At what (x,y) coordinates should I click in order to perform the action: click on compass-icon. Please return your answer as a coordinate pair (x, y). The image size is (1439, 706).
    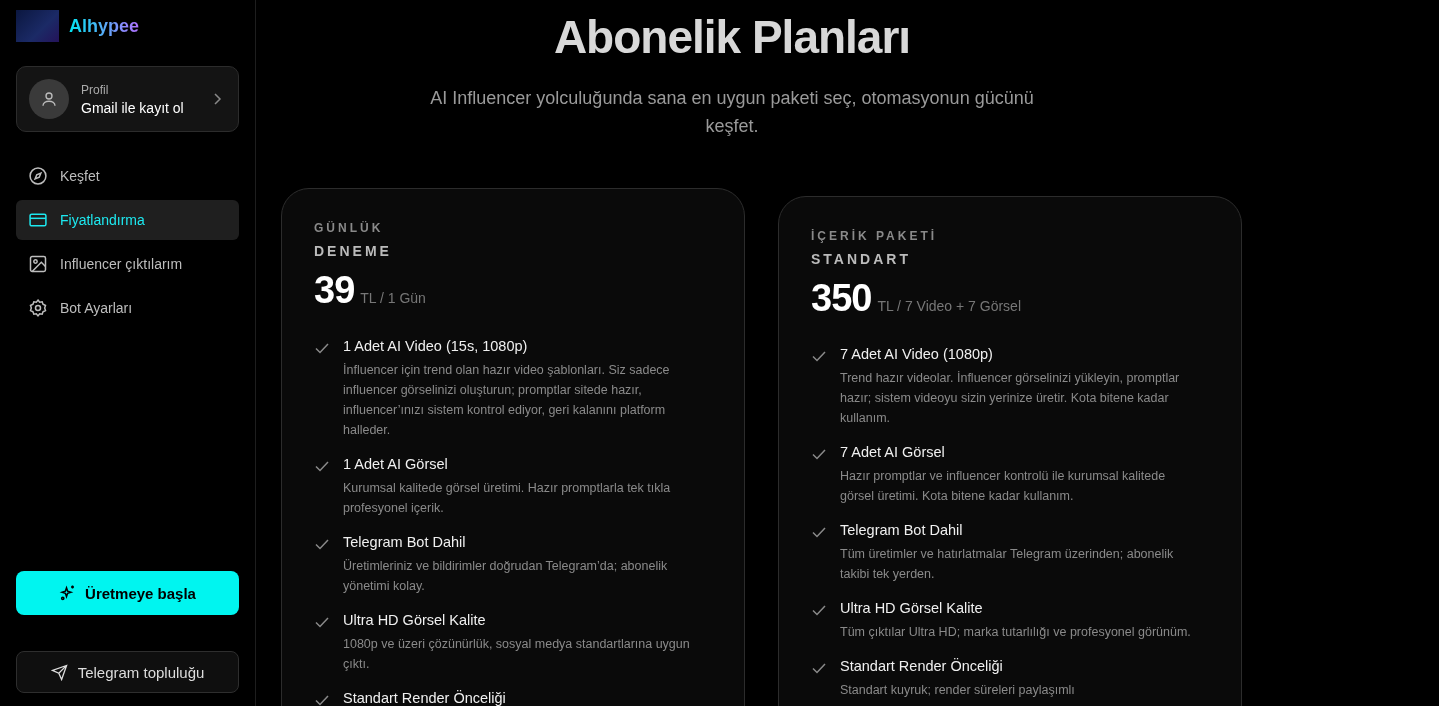
    Looking at the image, I should click on (38, 176).